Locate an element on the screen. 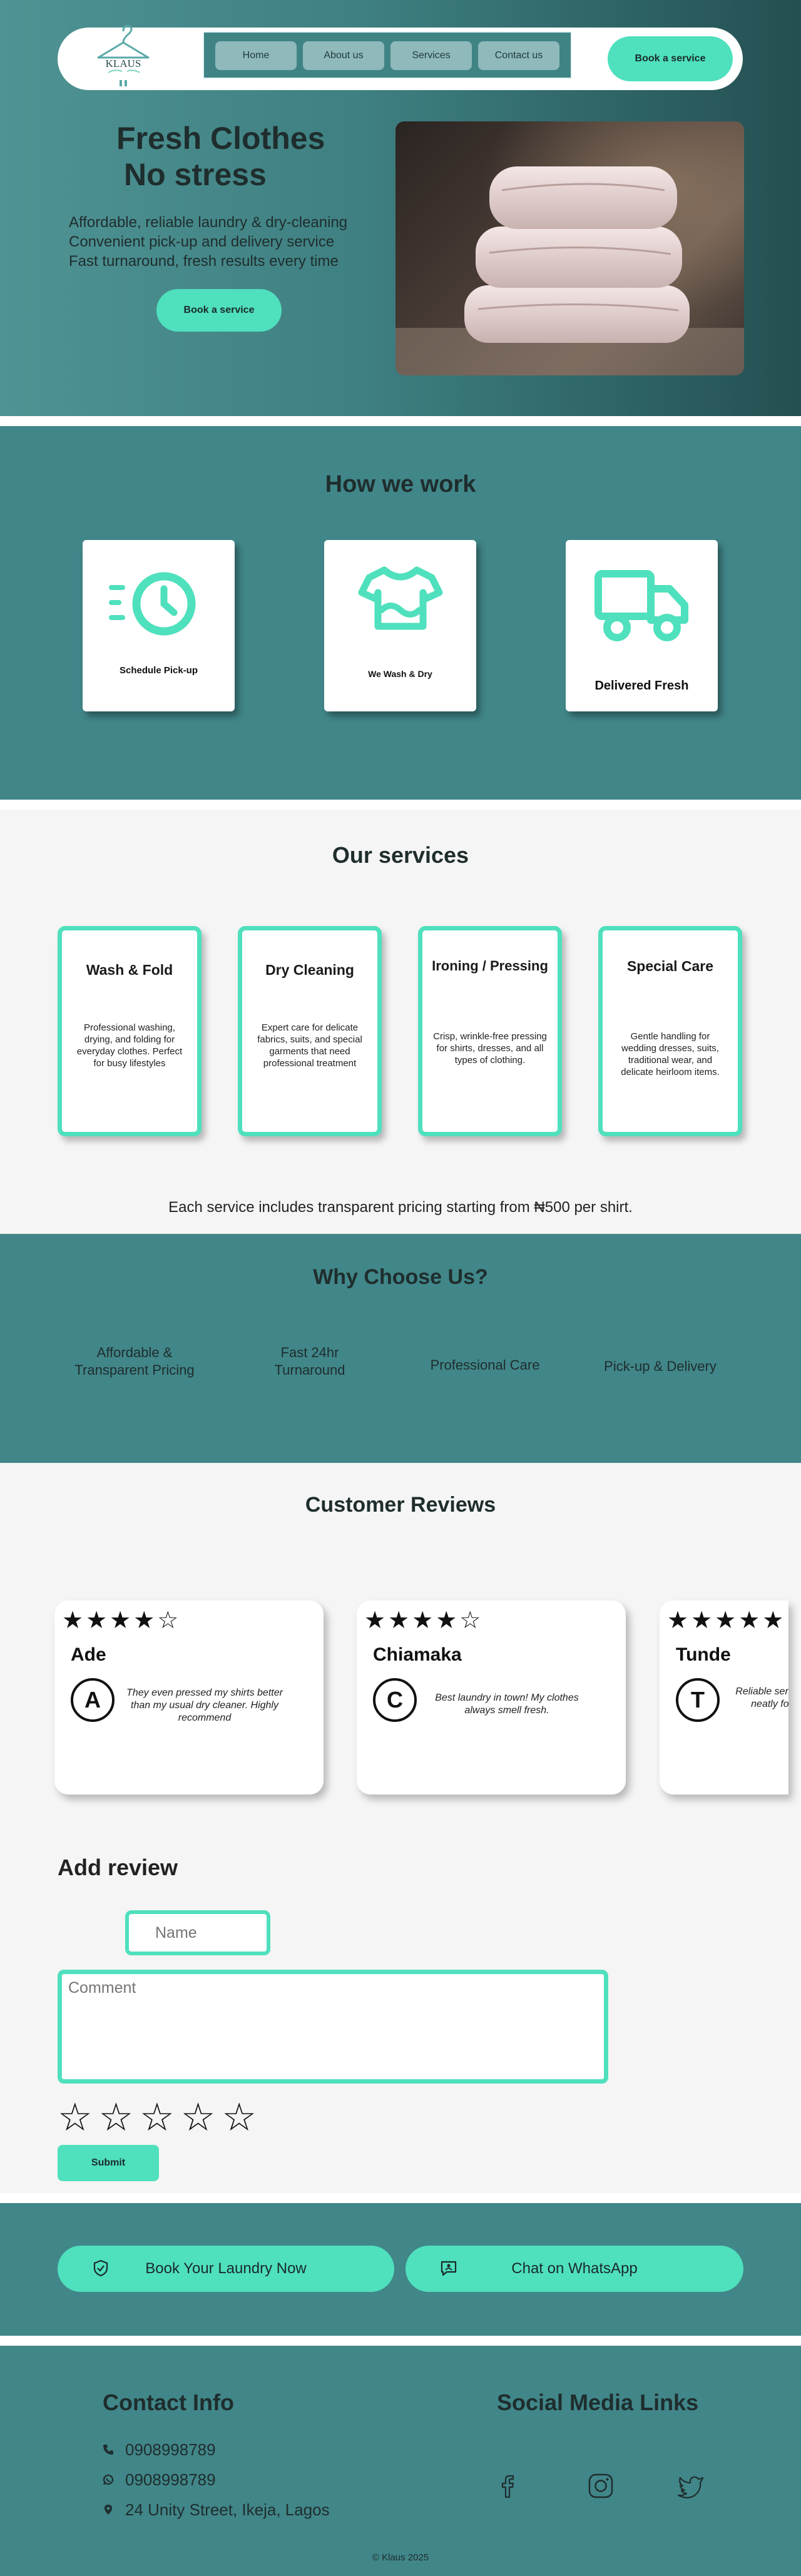 This screenshot has height=2576, width=801. phone-number: 0908998789 is located at coordinates (170, 2449).